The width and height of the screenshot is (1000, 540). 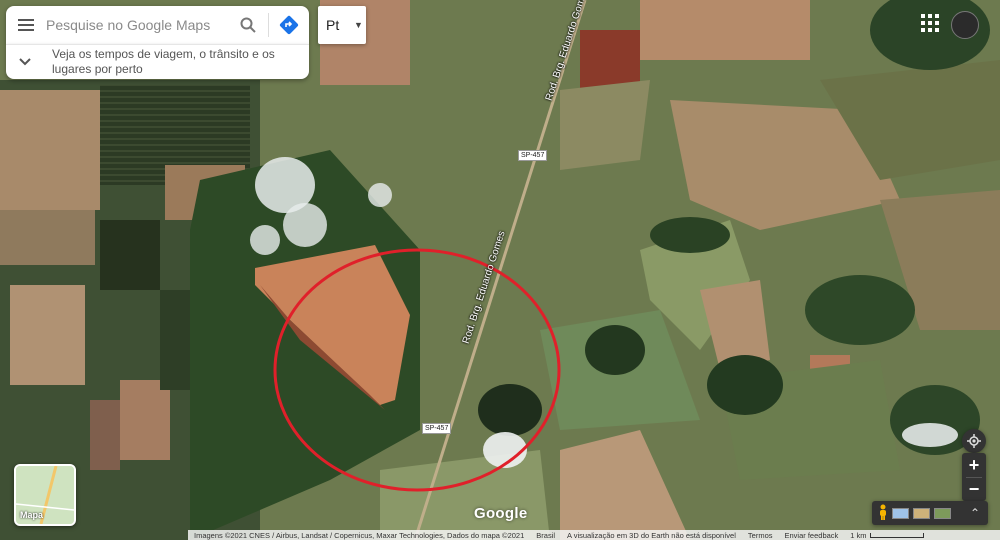 I want to click on layer-thumb-transit, so click(x=900, y=513).